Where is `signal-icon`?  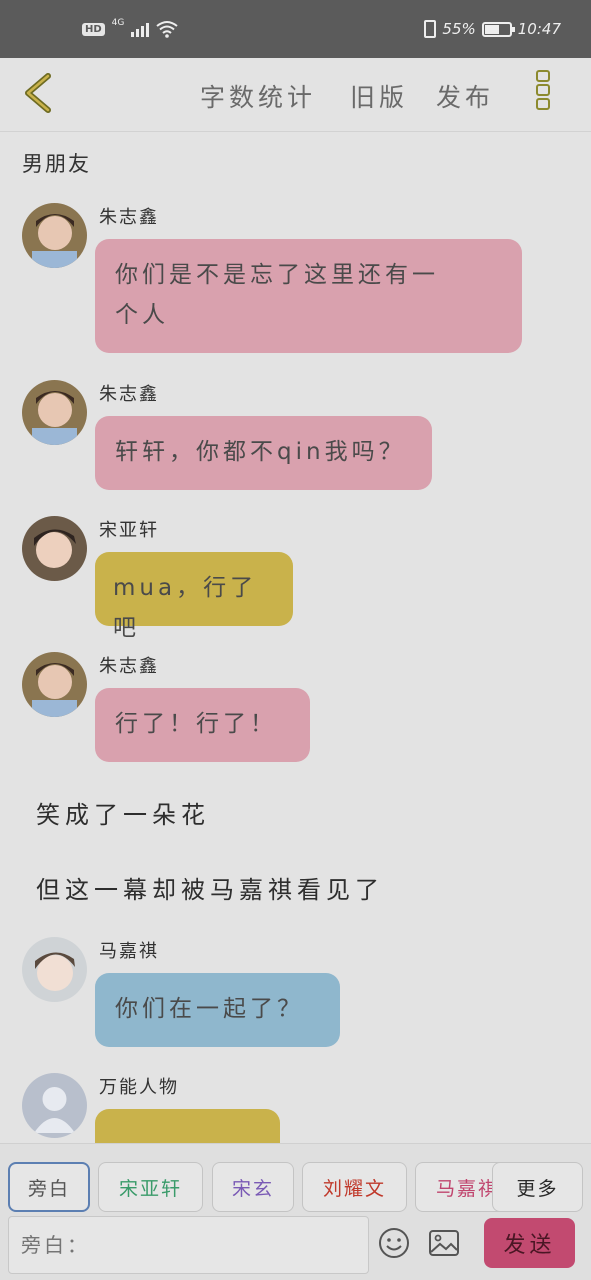 signal-icon is located at coordinates (140, 29).